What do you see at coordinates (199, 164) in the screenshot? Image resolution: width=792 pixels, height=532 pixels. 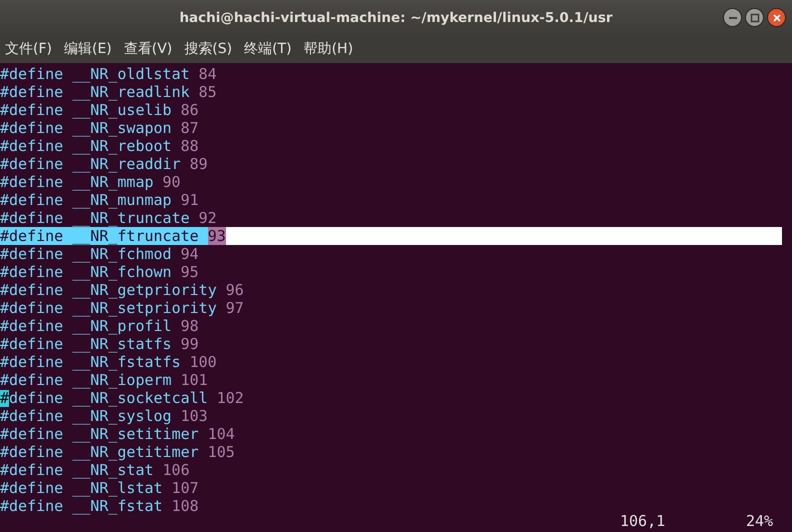 I see `number-text: 89` at bounding box center [199, 164].